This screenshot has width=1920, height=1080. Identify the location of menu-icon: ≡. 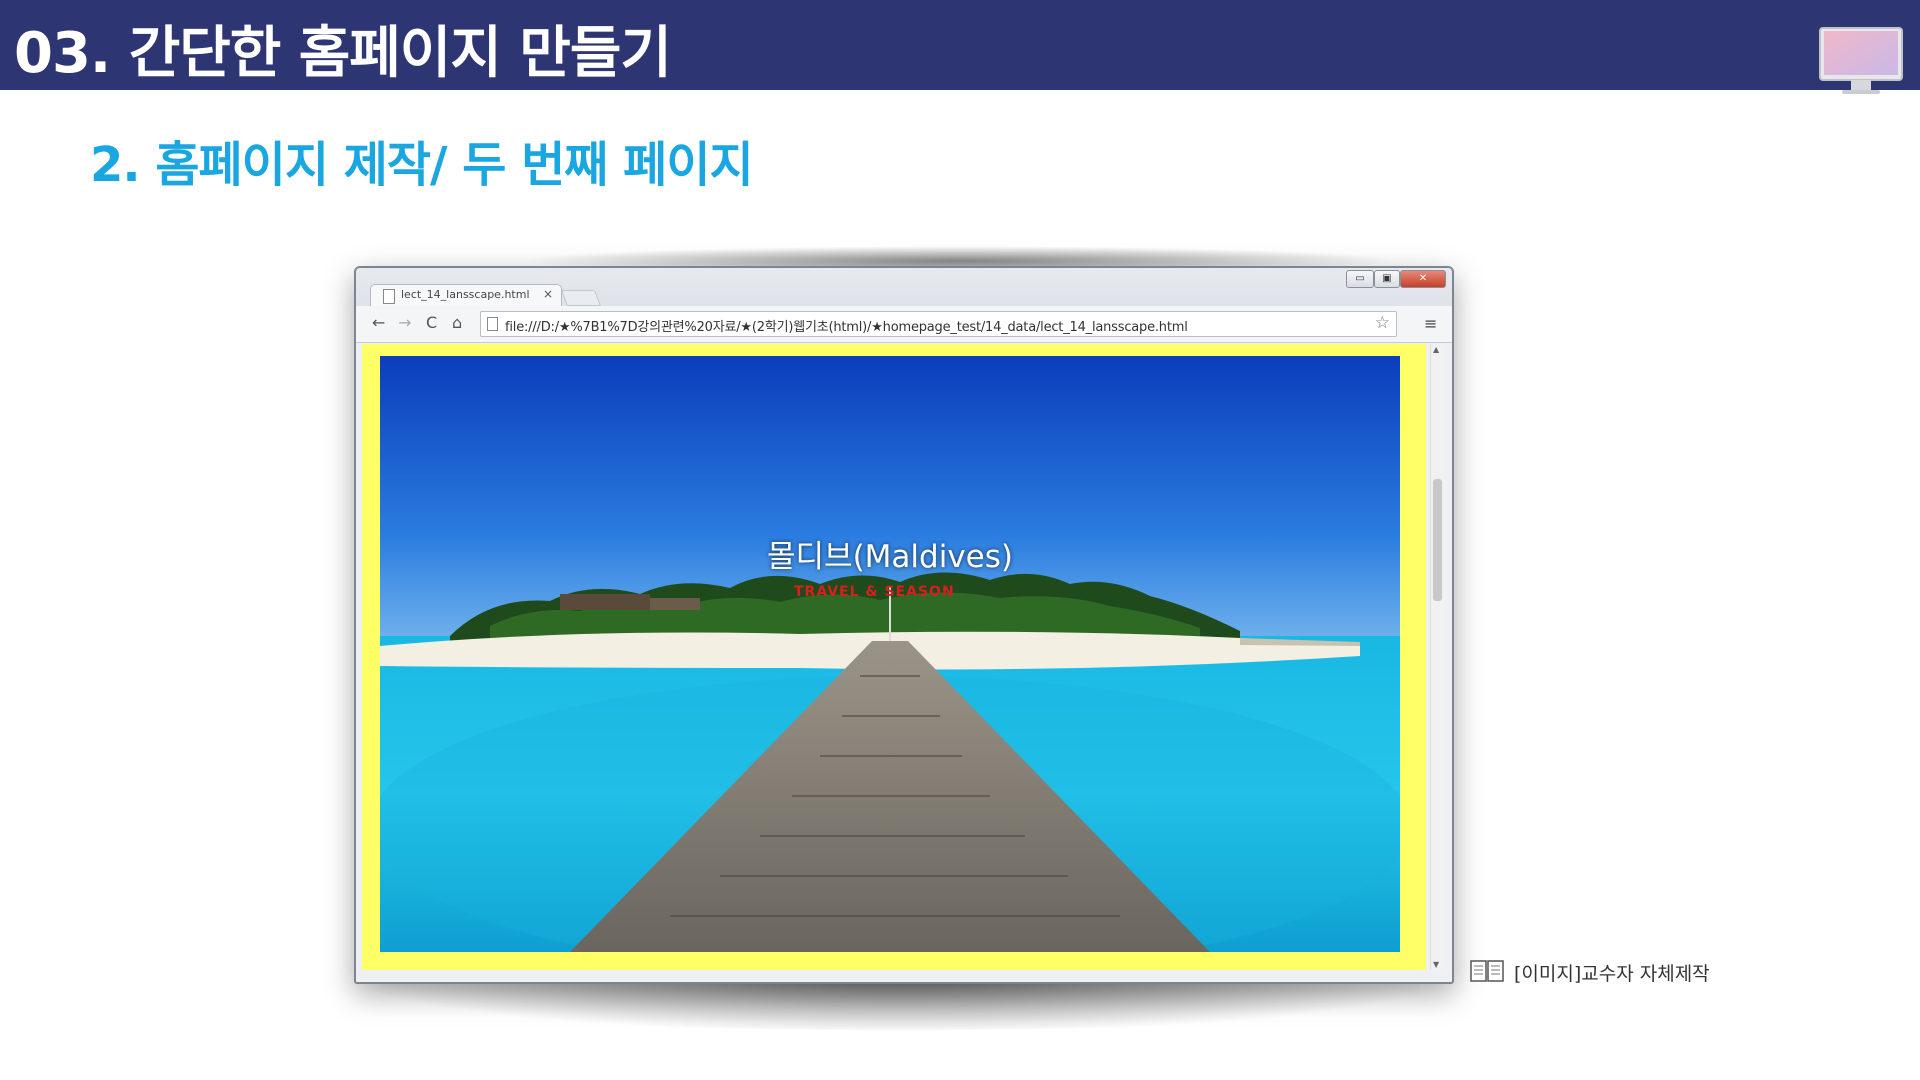
(1430, 323).